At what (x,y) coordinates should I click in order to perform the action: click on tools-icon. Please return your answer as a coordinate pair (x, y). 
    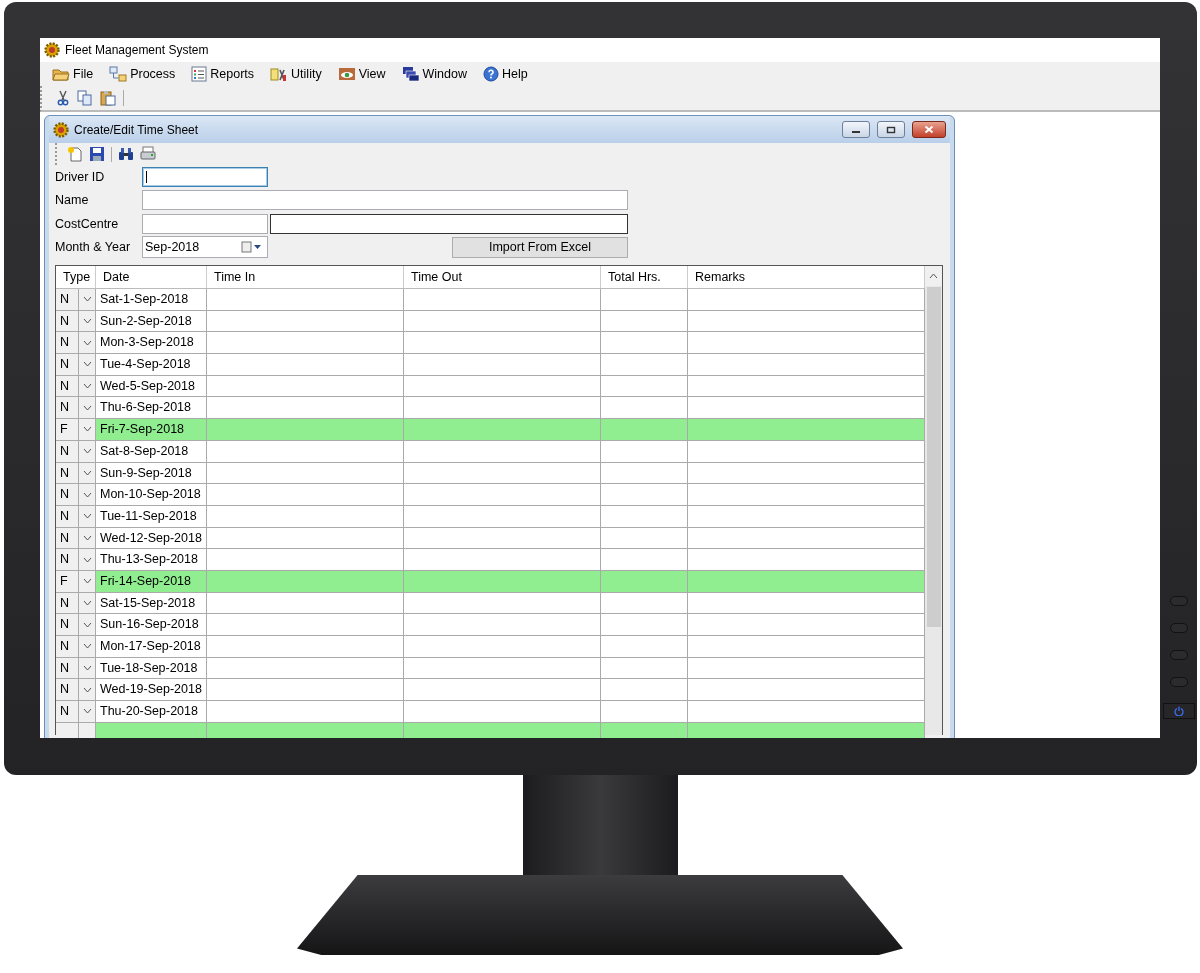
    Looking at the image, I should click on (279, 74).